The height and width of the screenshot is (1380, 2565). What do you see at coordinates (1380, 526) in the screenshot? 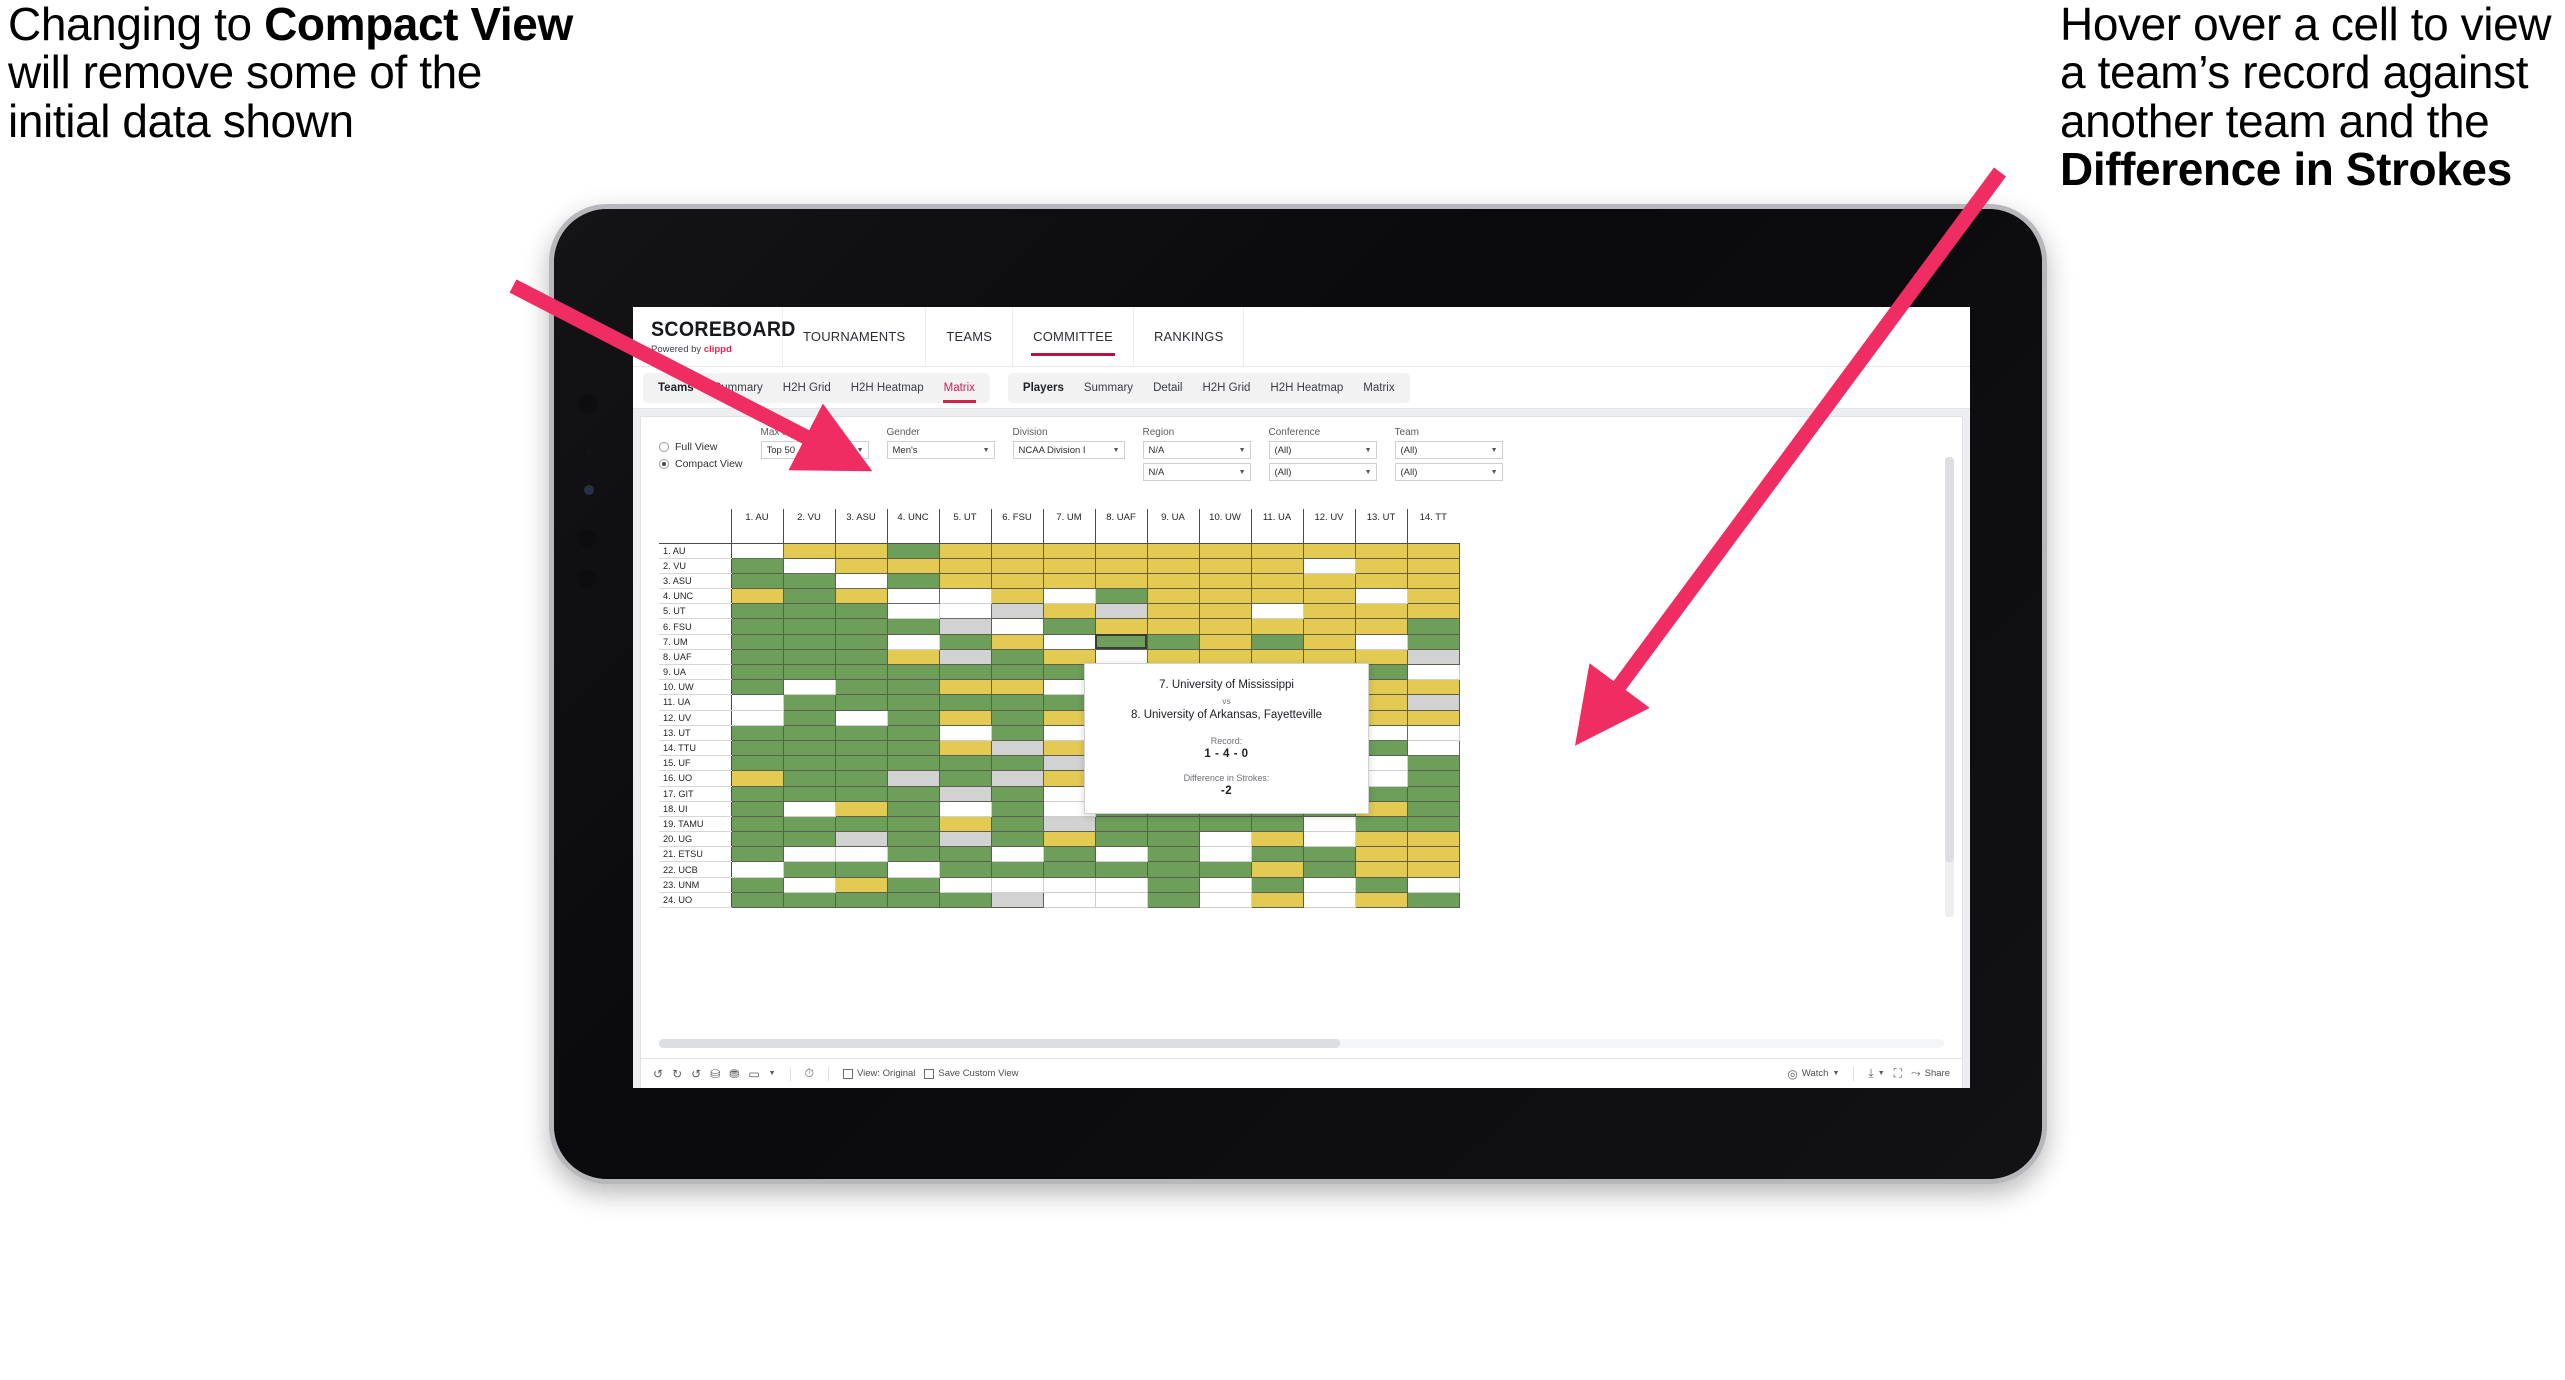
I see `matrix-col-header: 13. UT` at bounding box center [1380, 526].